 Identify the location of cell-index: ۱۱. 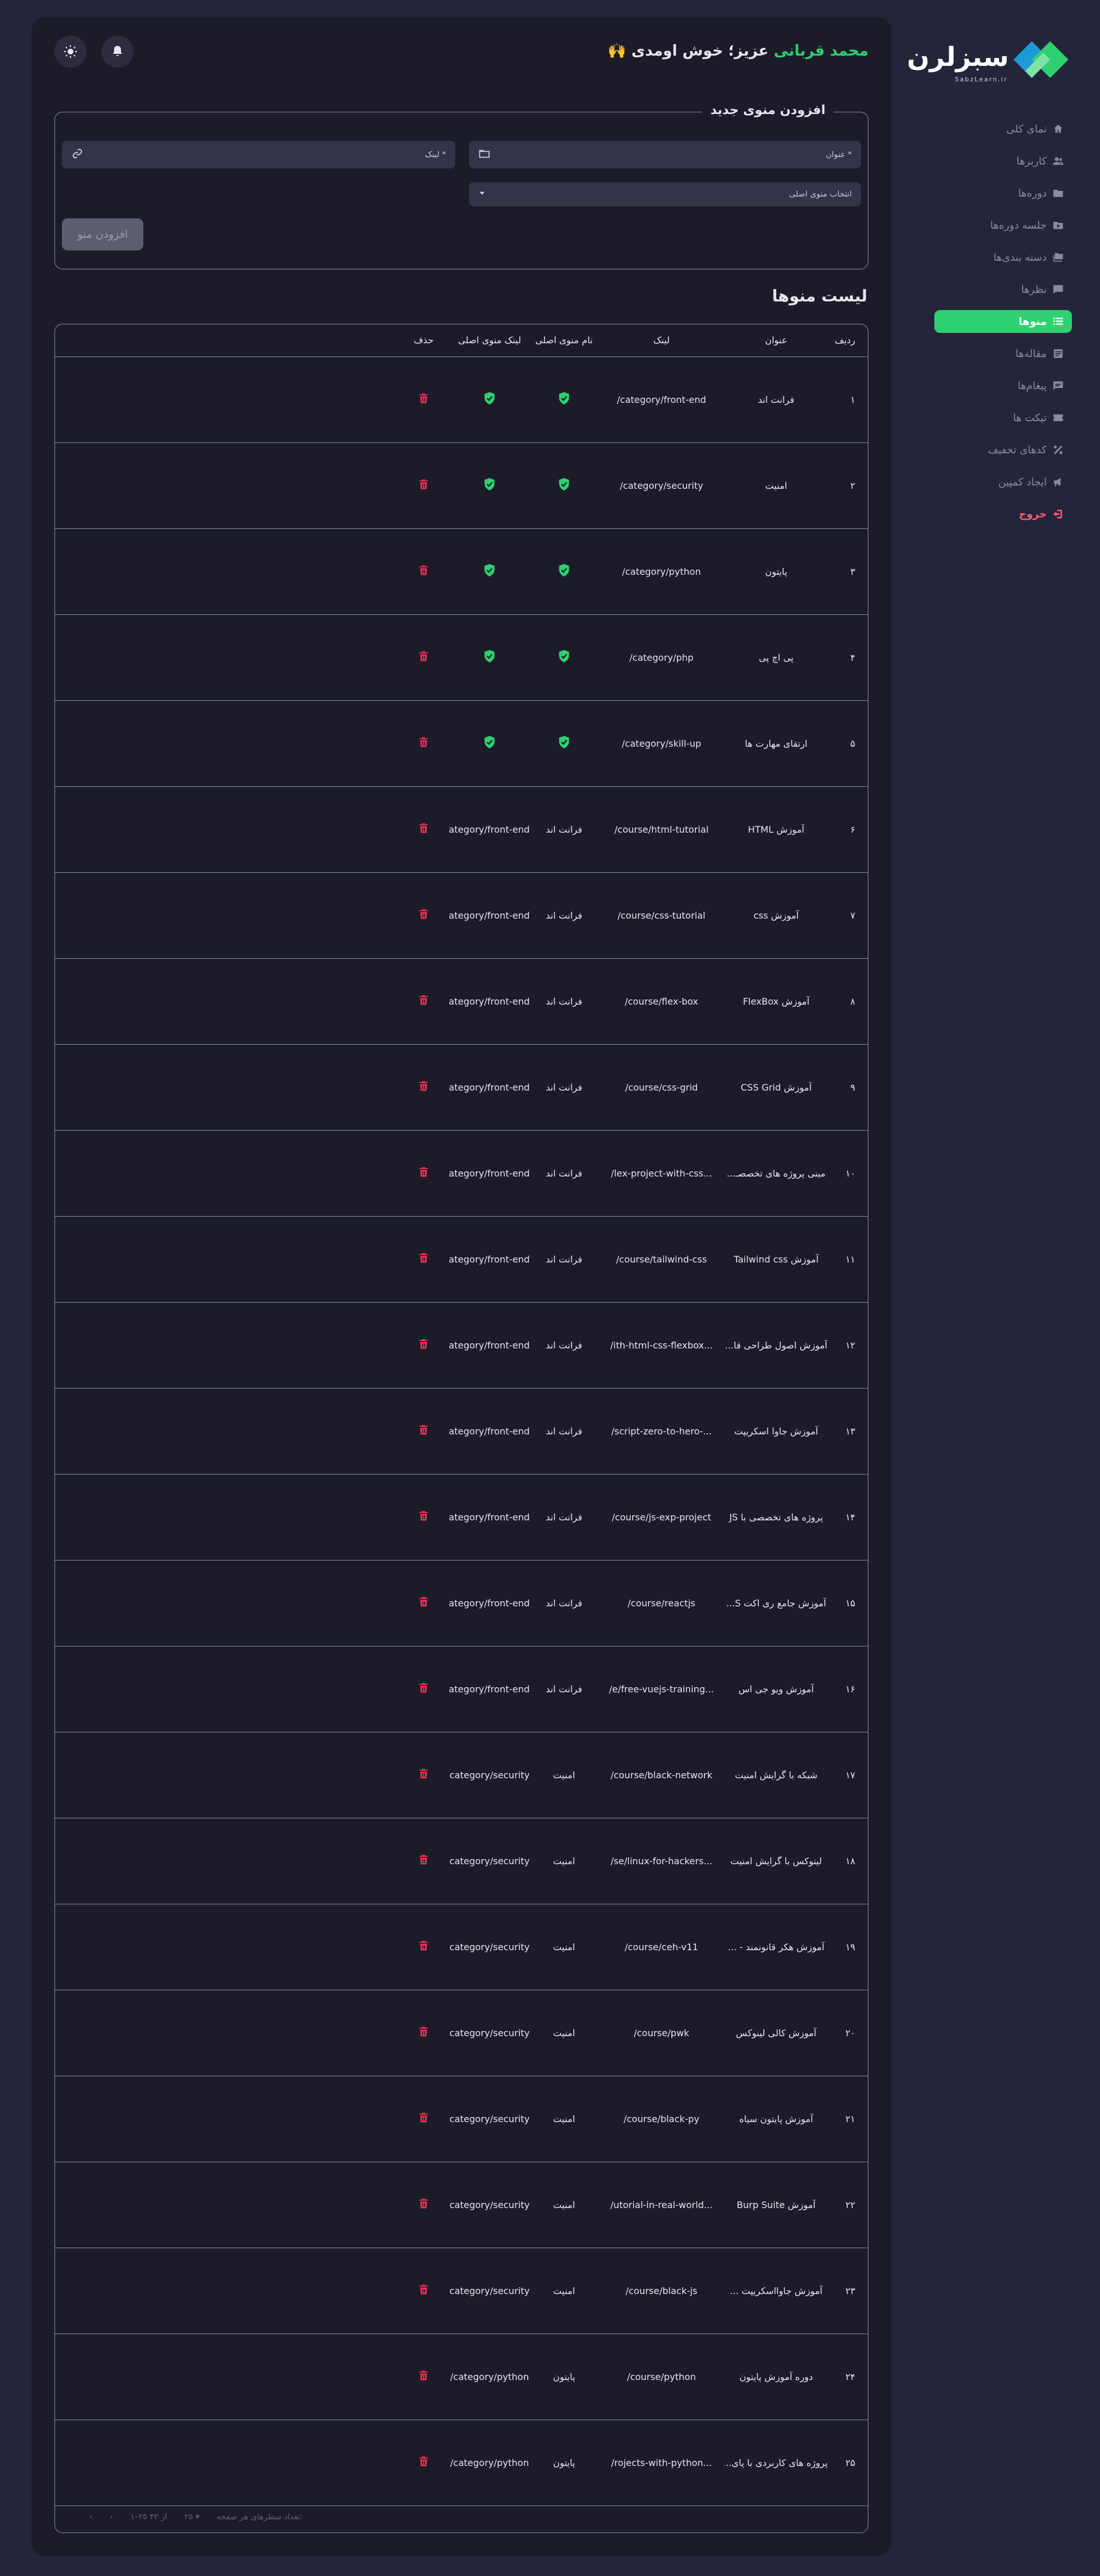
(848, 1259).